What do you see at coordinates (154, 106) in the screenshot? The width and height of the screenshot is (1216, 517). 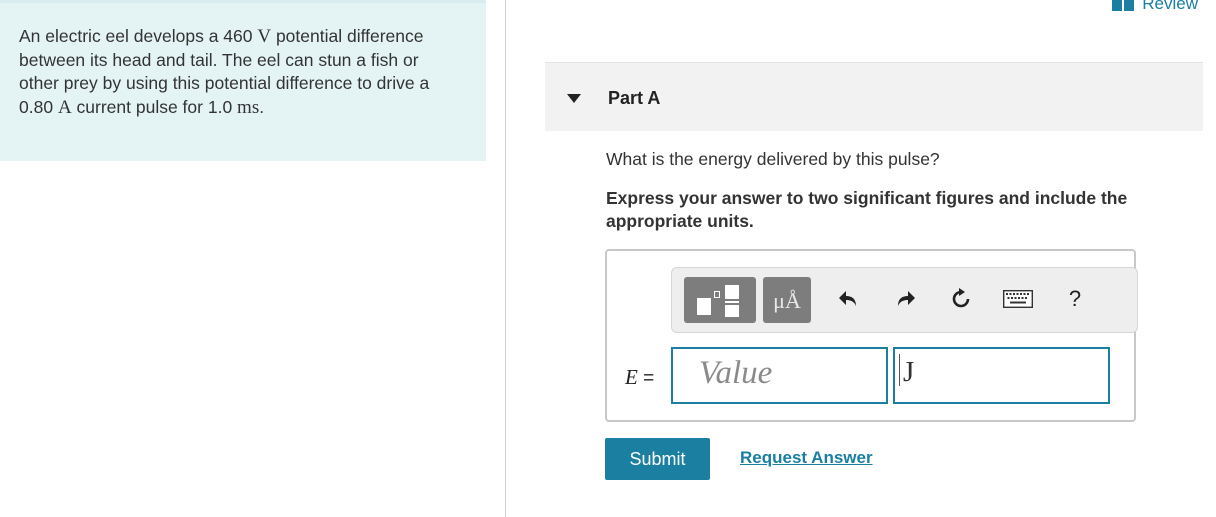 I see `problem-text-part: current pulse for 1.0` at bounding box center [154, 106].